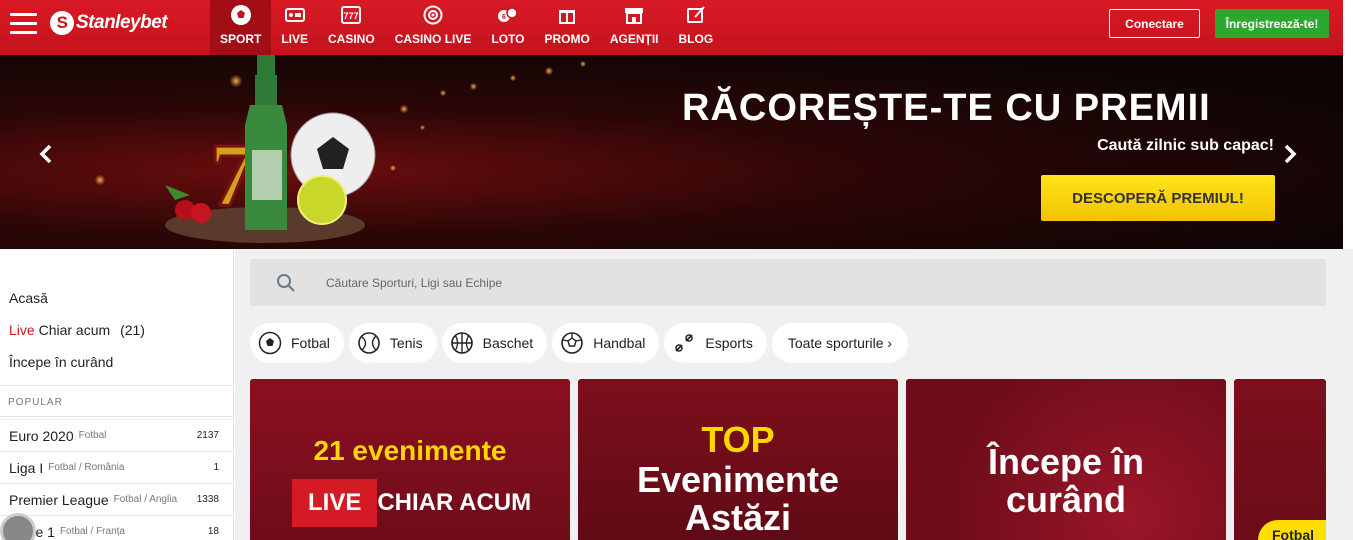 This screenshot has height=540, width=1353. What do you see at coordinates (634, 15) in the screenshot?
I see `shop-icon` at bounding box center [634, 15].